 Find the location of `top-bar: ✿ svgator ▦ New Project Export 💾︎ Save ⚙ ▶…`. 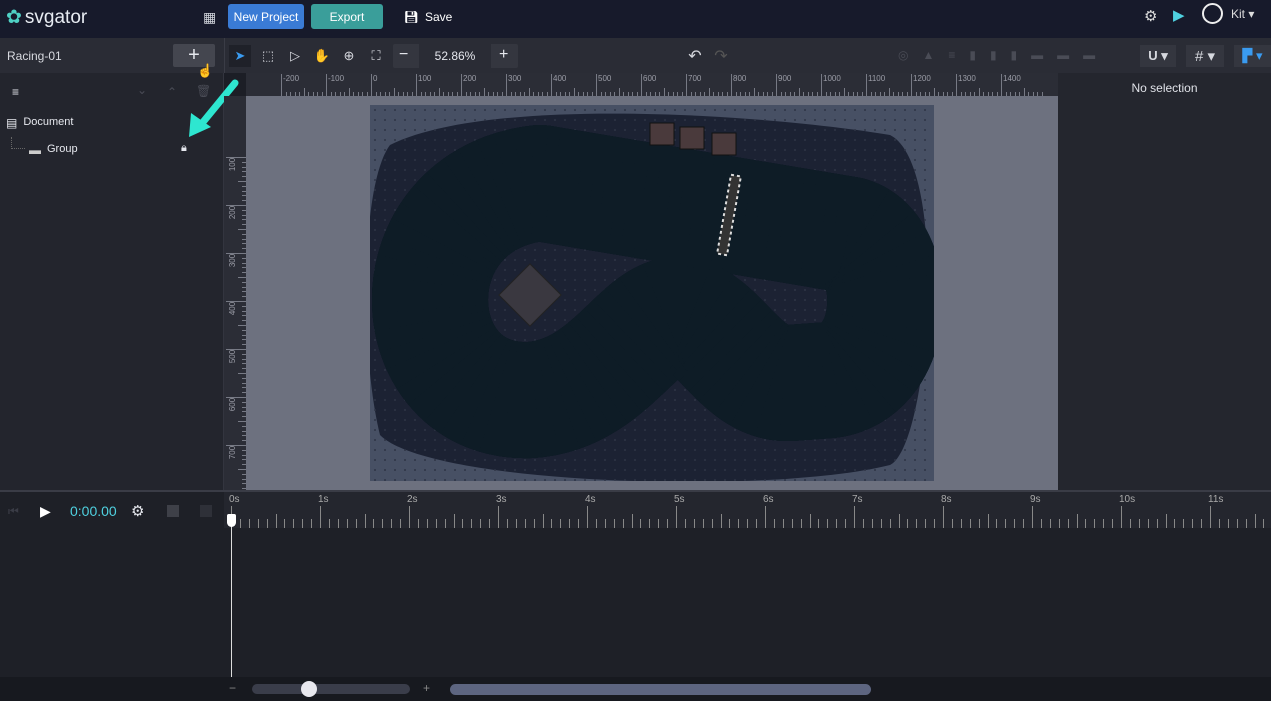

top-bar: ✿ svgator ▦ New Project Export 💾︎ Save ⚙ ▶… is located at coordinates (635, 19).